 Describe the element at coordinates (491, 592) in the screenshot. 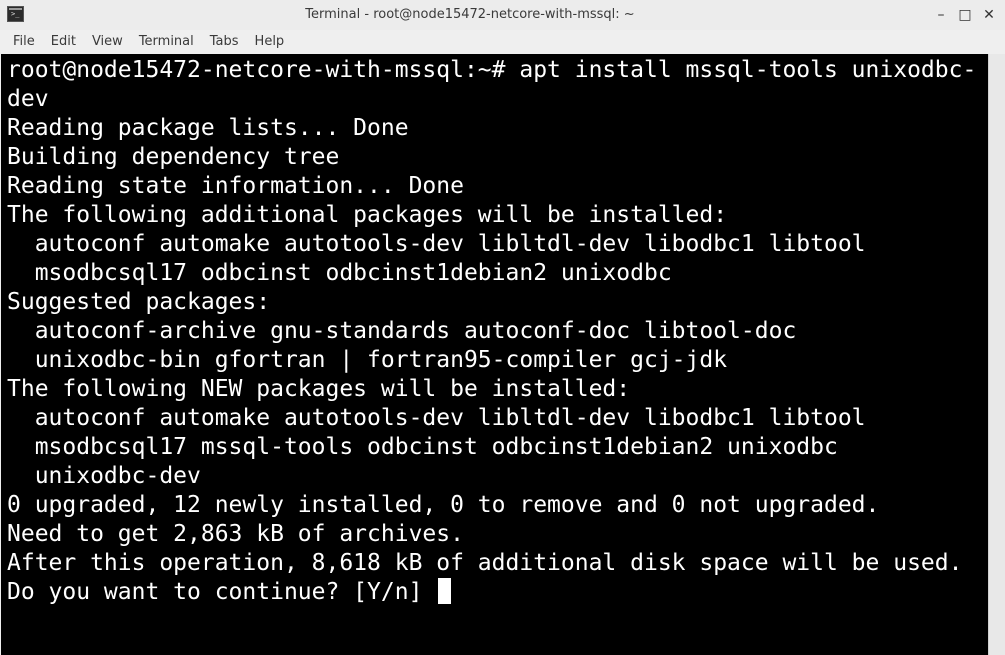

I see `terminal-prompt-line: Do you want to continue? [Y/n]` at that location.